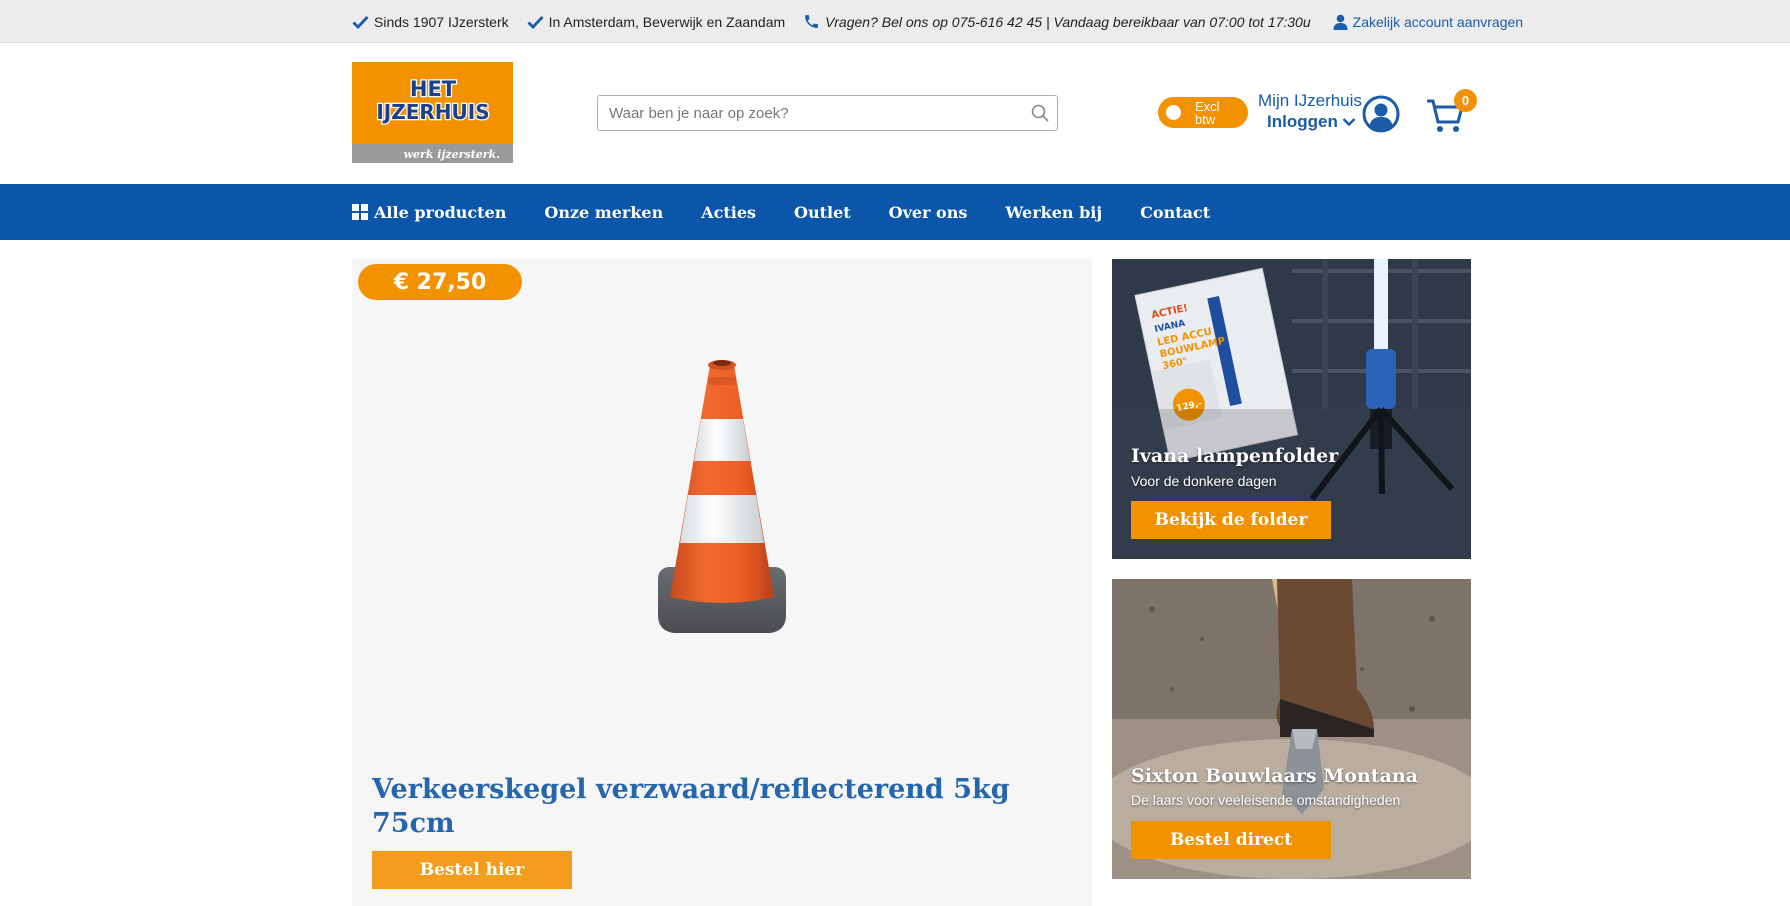  What do you see at coordinates (728, 212) in the screenshot?
I see `nav-item-acties: Acties` at bounding box center [728, 212].